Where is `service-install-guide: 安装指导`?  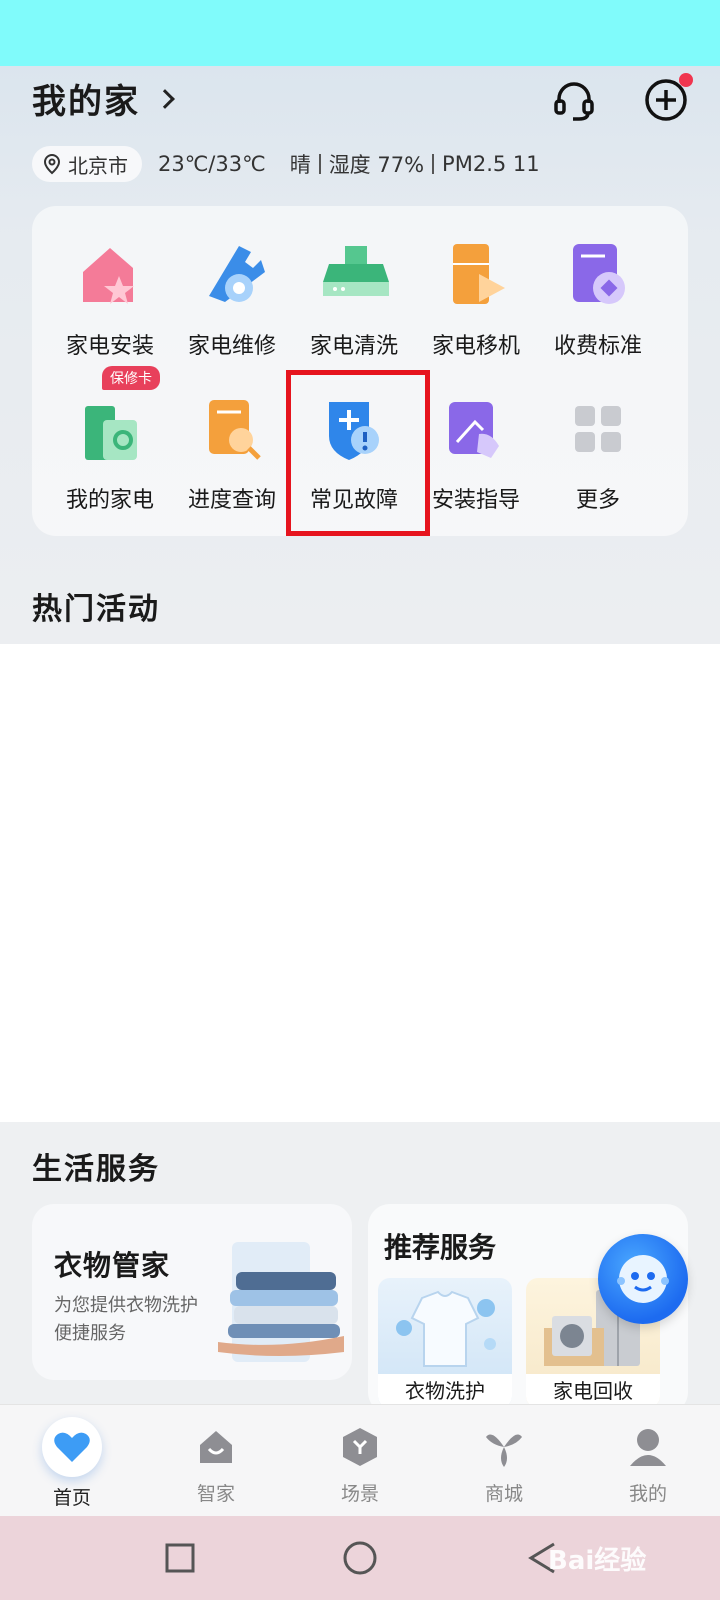 service-install-guide: 安装指导 is located at coordinates (476, 442).